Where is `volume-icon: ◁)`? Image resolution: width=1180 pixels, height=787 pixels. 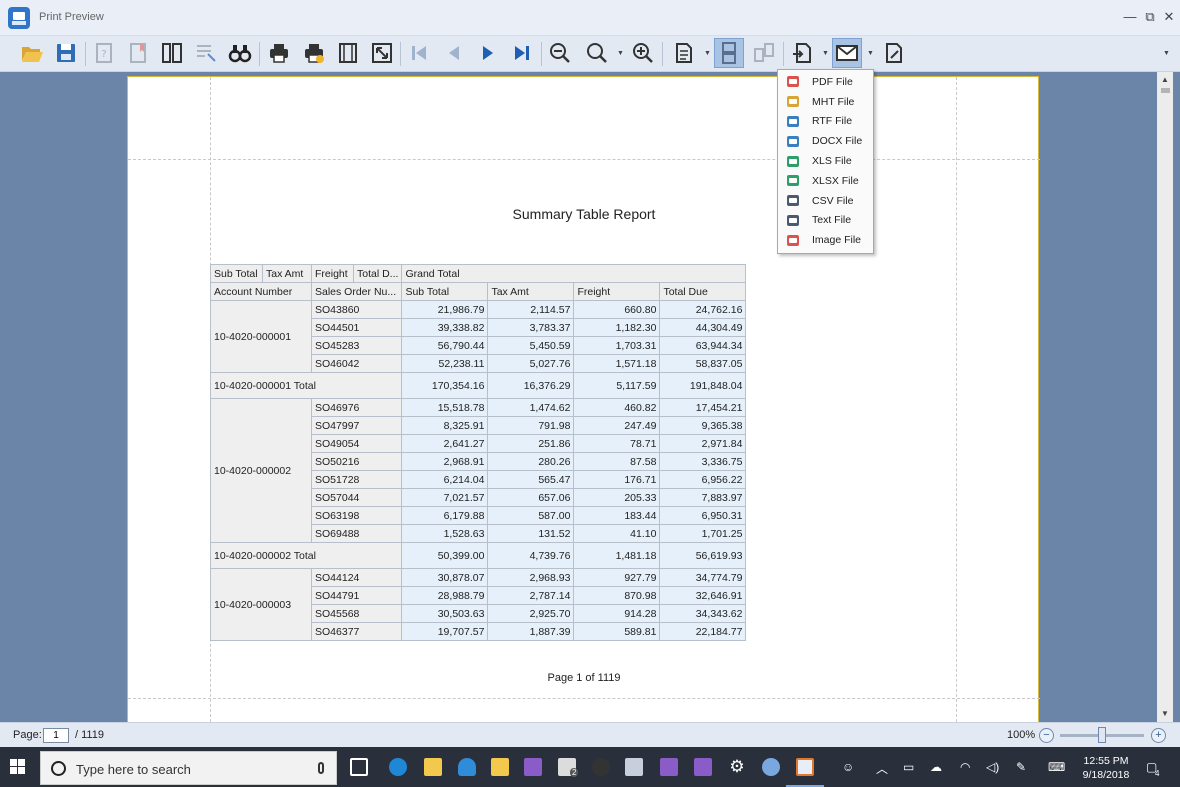
volume-icon: ◁) is located at coordinates (992, 767).